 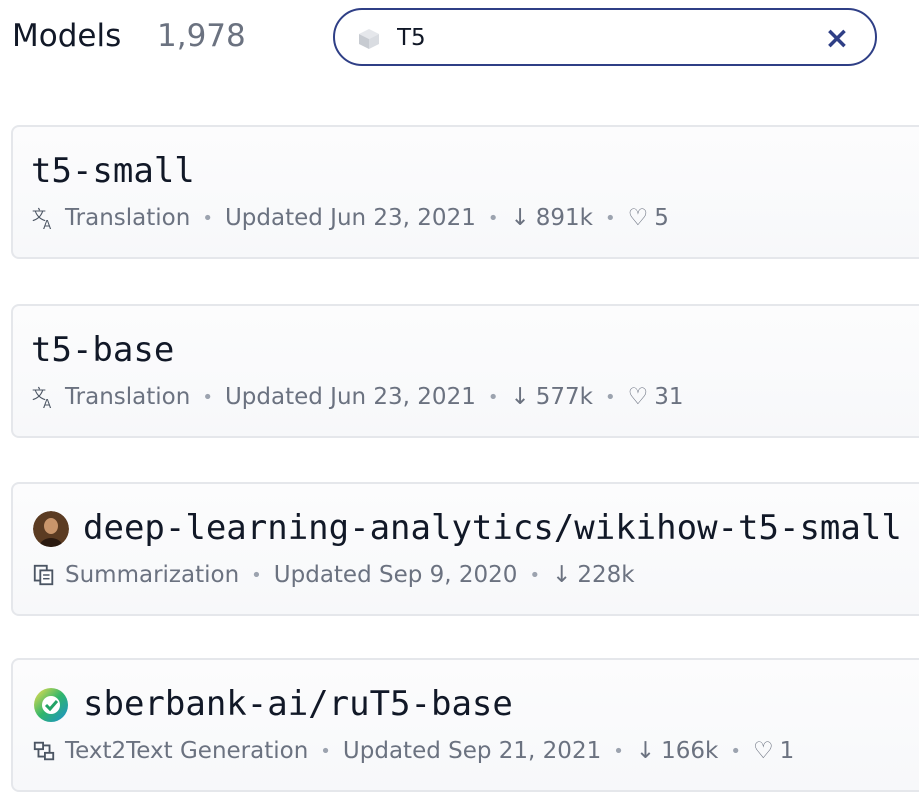 I want to click on updated-date: Updated Sep 21, 2021, so click(x=472, y=751).